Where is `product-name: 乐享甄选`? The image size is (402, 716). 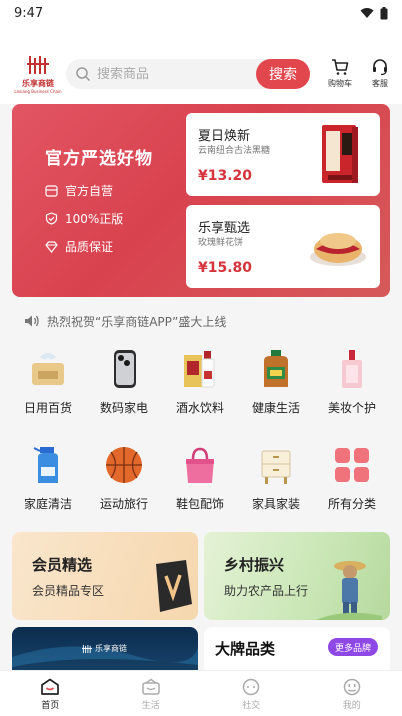 product-name: 乐享甄选 is located at coordinates (224, 228).